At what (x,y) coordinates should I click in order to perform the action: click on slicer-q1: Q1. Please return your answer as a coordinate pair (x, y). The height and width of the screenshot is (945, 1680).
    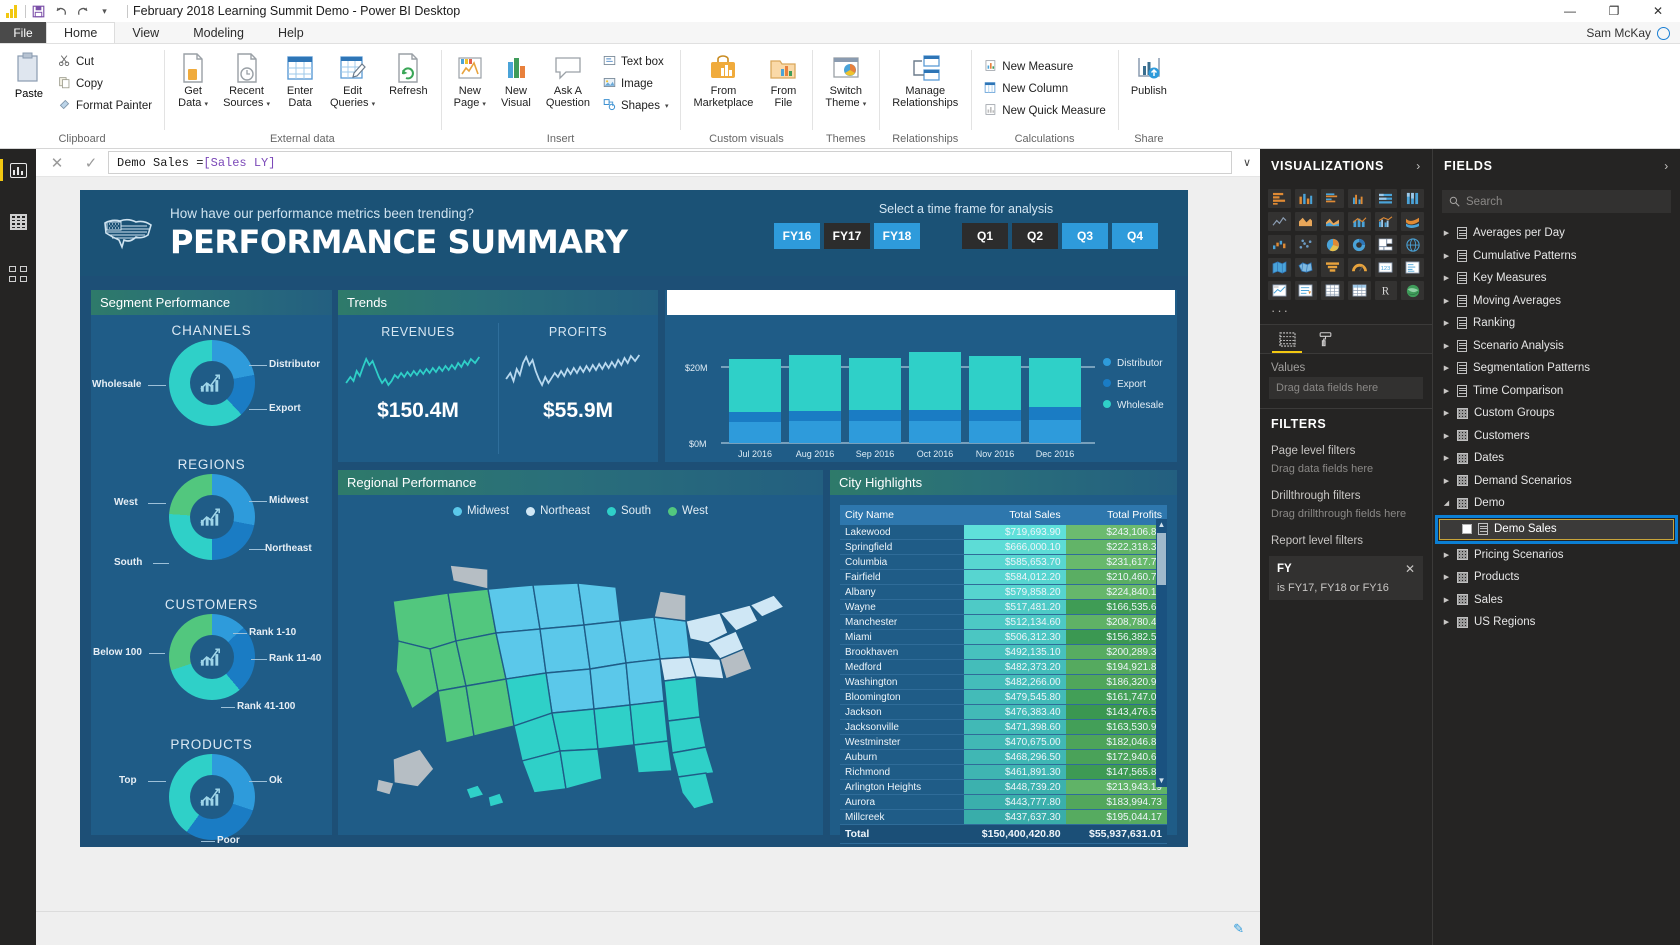
    Looking at the image, I should click on (985, 236).